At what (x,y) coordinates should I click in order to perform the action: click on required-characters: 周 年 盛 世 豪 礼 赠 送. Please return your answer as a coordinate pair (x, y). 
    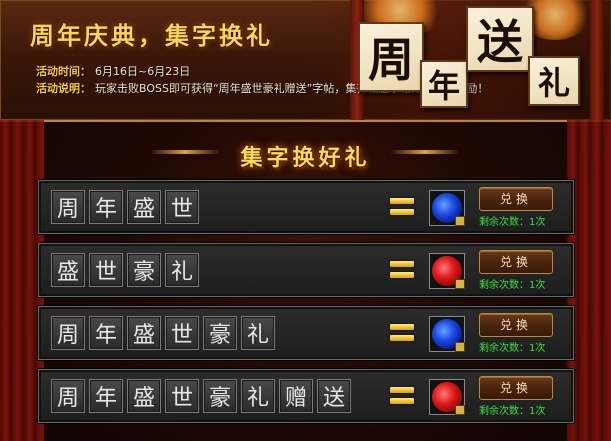
    Looking at the image, I should click on (201, 396).